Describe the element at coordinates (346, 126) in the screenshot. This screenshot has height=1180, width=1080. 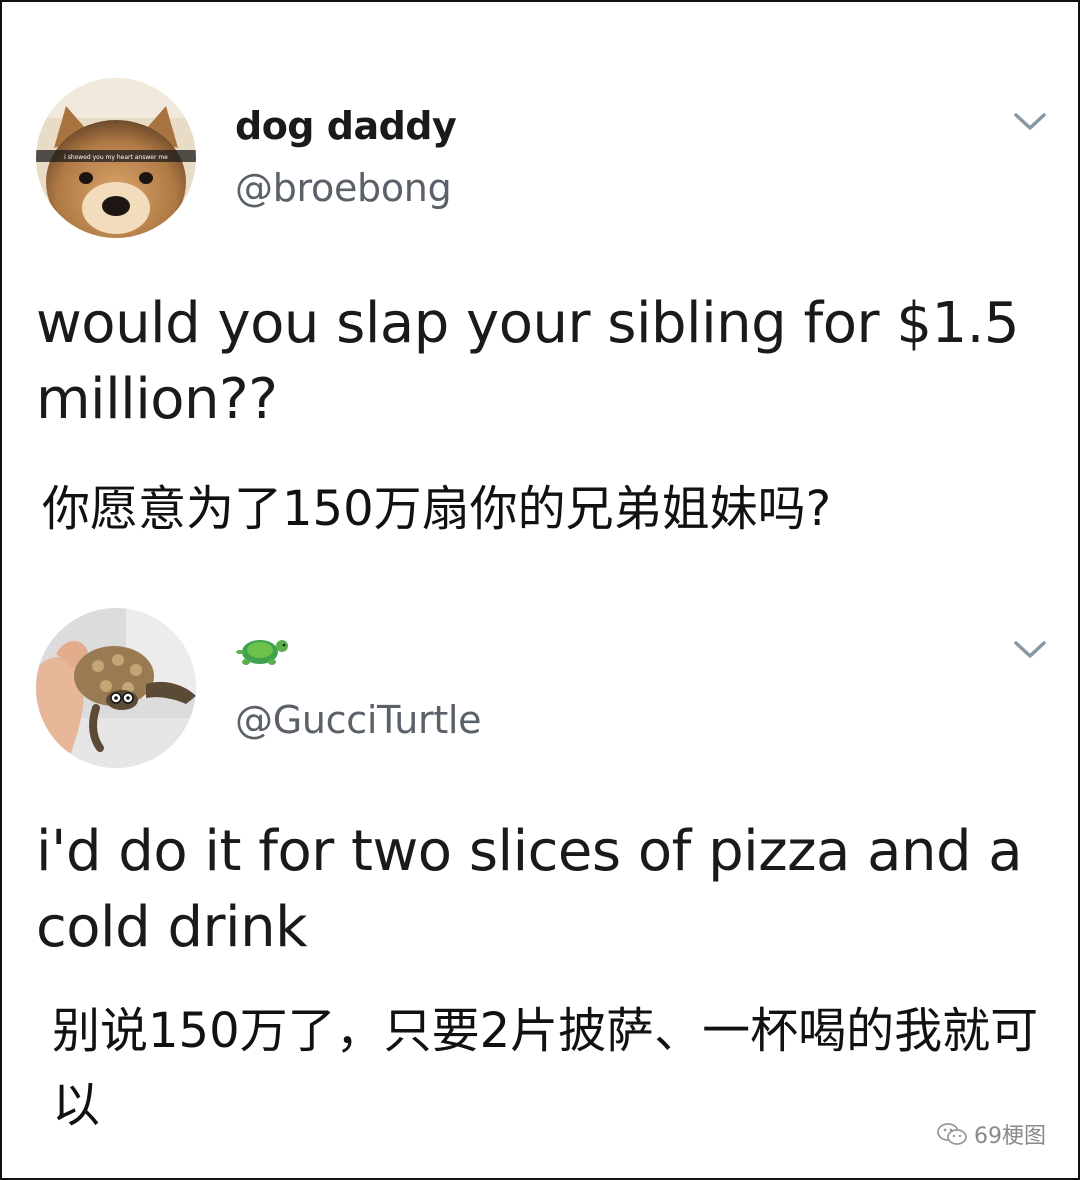
I see `display-name: dog daddy` at that location.